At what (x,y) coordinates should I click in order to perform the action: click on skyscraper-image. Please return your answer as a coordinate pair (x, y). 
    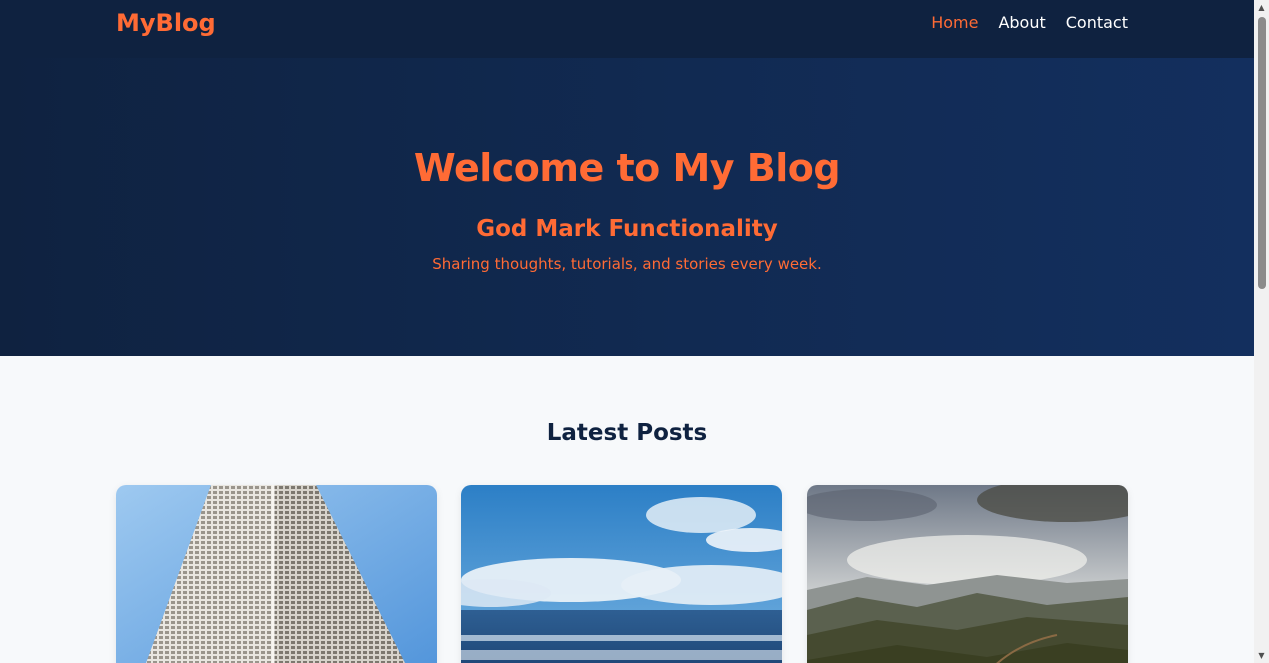
    Looking at the image, I should click on (276, 574).